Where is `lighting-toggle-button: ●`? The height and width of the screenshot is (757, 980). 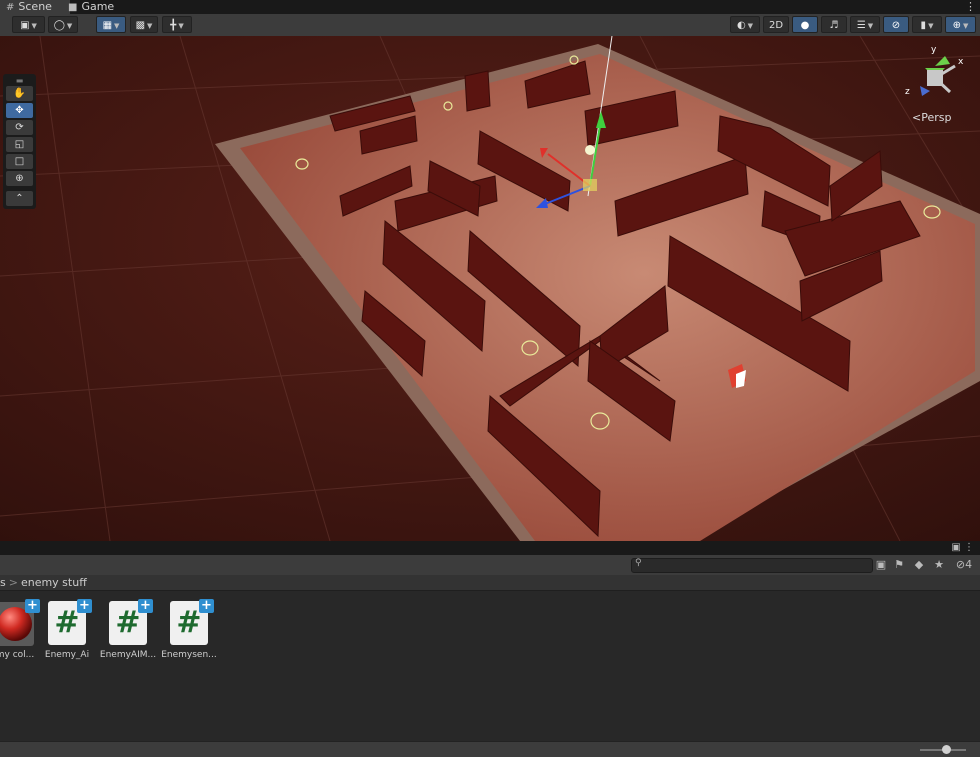 lighting-toggle-button: ● is located at coordinates (805, 24).